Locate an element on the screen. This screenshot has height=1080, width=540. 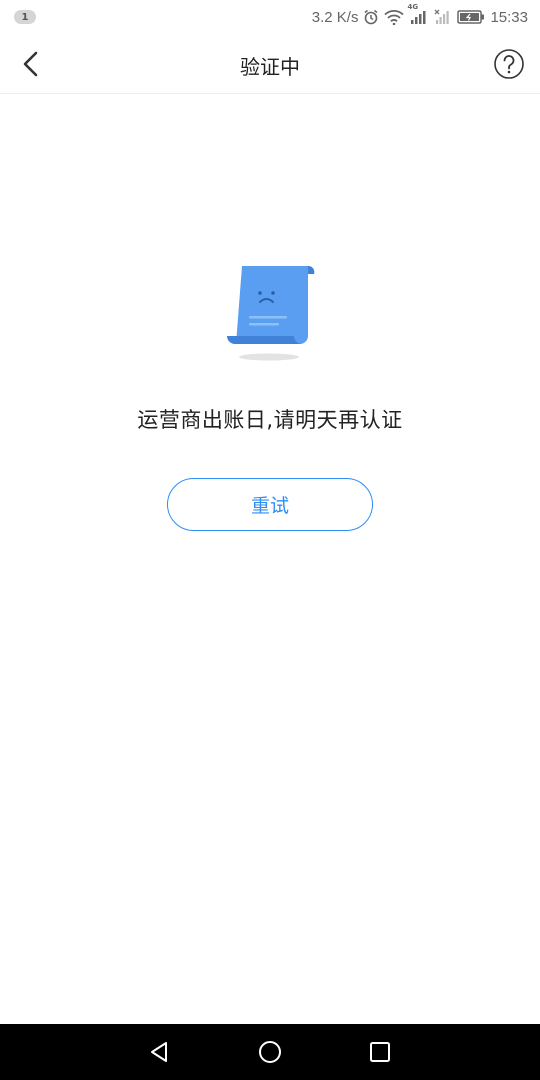
question-circle-icon is located at coordinates (509, 64).